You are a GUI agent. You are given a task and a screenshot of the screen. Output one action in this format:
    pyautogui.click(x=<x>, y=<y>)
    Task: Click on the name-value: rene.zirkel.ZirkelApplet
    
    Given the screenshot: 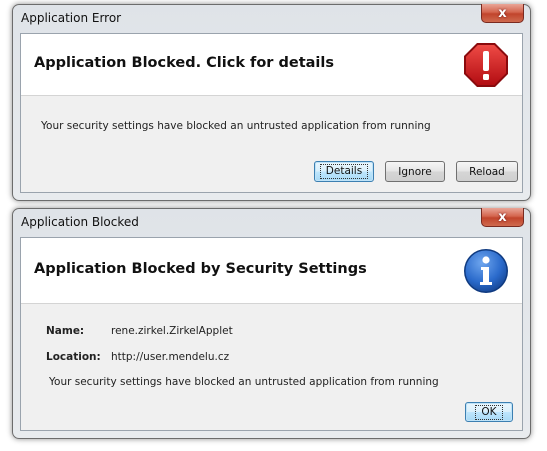 What is the action you would take?
    pyautogui.click(x=172, y=331)
    